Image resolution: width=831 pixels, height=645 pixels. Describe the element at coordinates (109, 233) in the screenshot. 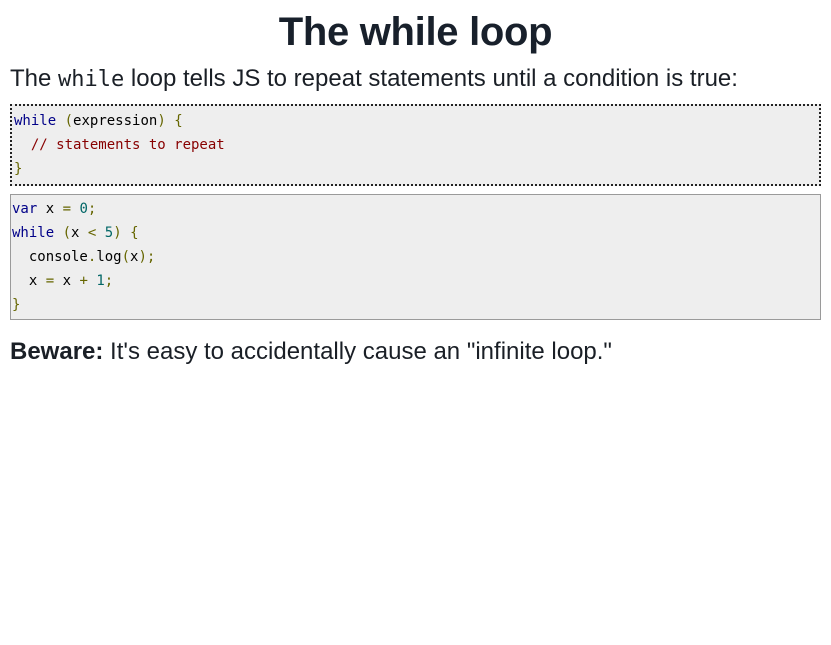

I see `code-literal: 5` at that location.